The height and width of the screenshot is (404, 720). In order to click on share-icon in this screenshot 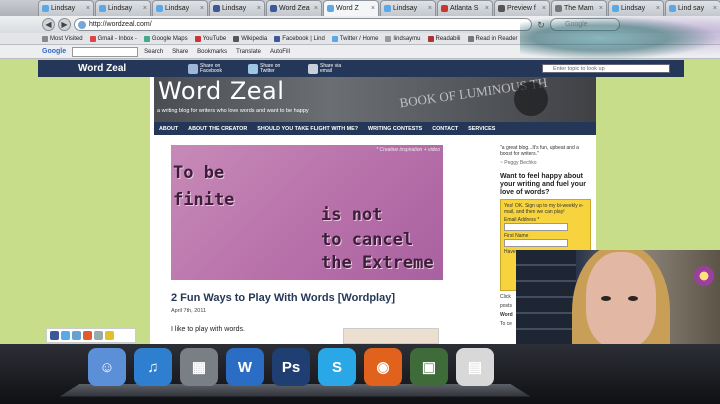, I will do `click(193, 68)`.